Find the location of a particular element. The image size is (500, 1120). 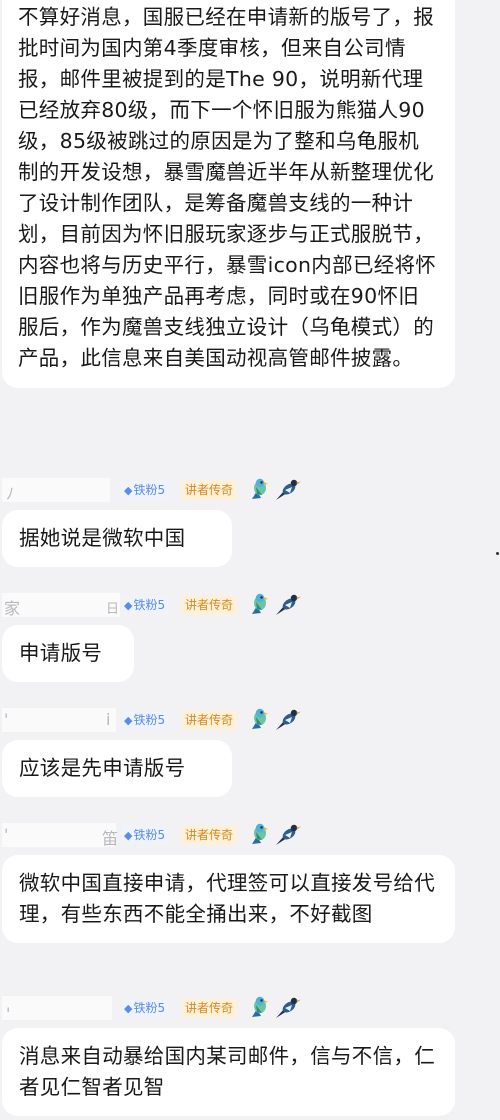

message-text: 申请版号 is located at coordinates (61, 653).